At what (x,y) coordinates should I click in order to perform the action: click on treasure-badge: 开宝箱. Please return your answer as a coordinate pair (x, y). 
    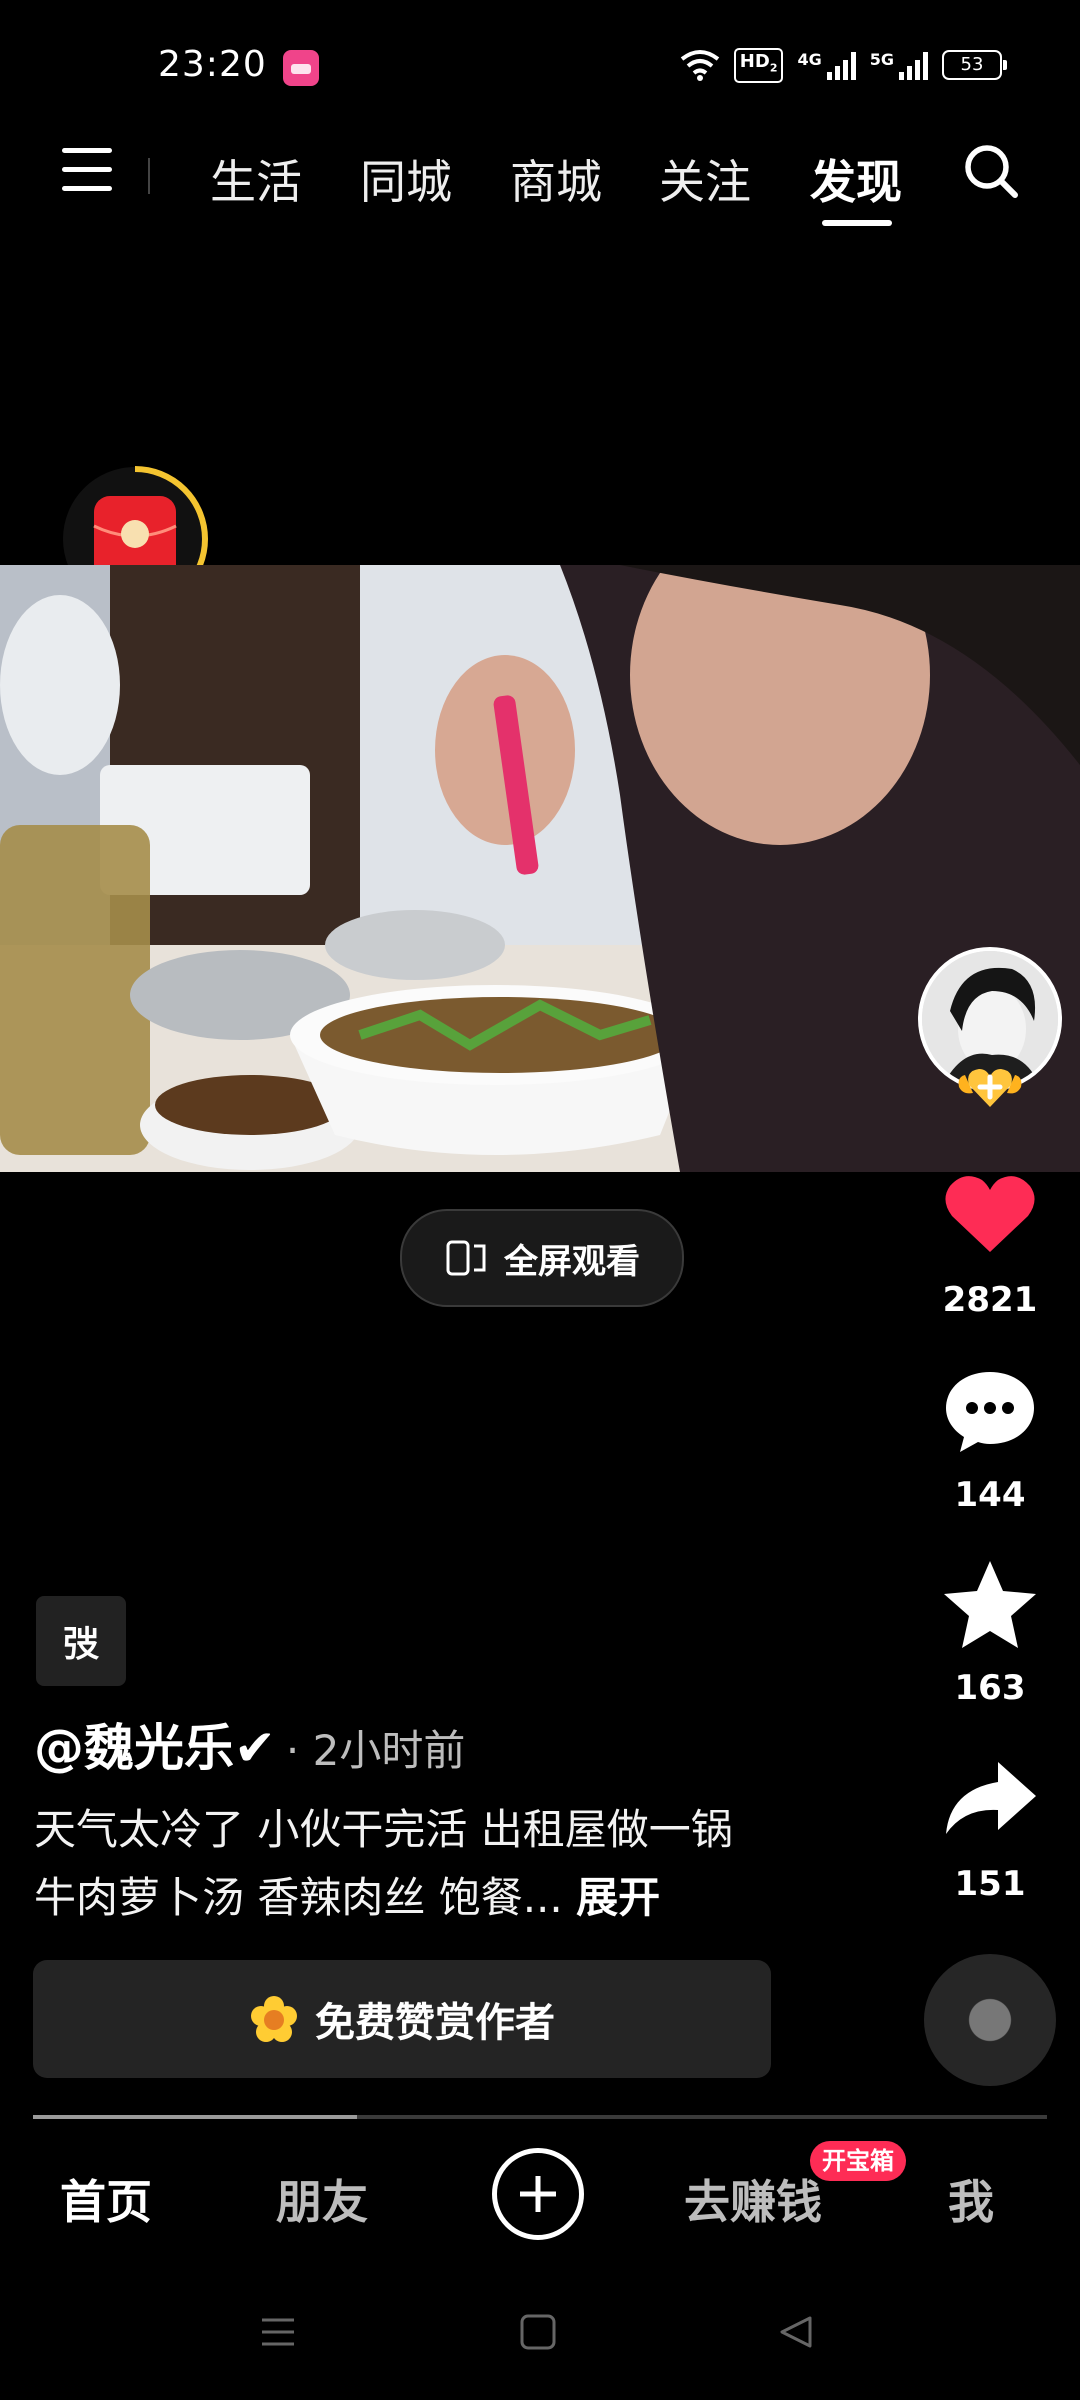
    Looking at the image, I should click on (858, 2161).